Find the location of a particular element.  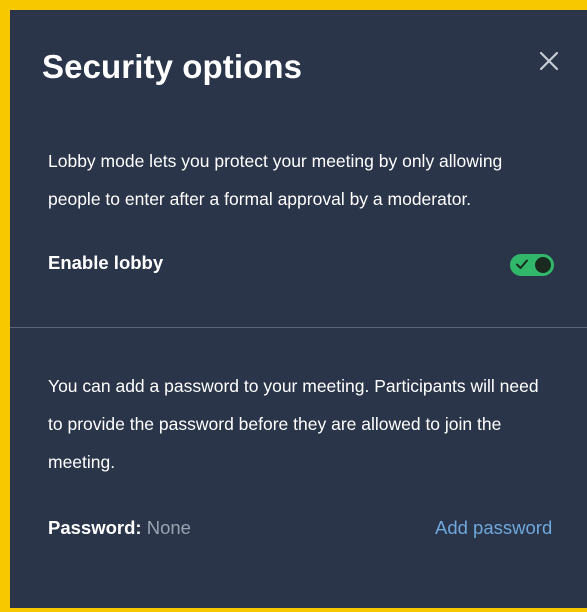

section-divider is located at coordinates (298, 327).